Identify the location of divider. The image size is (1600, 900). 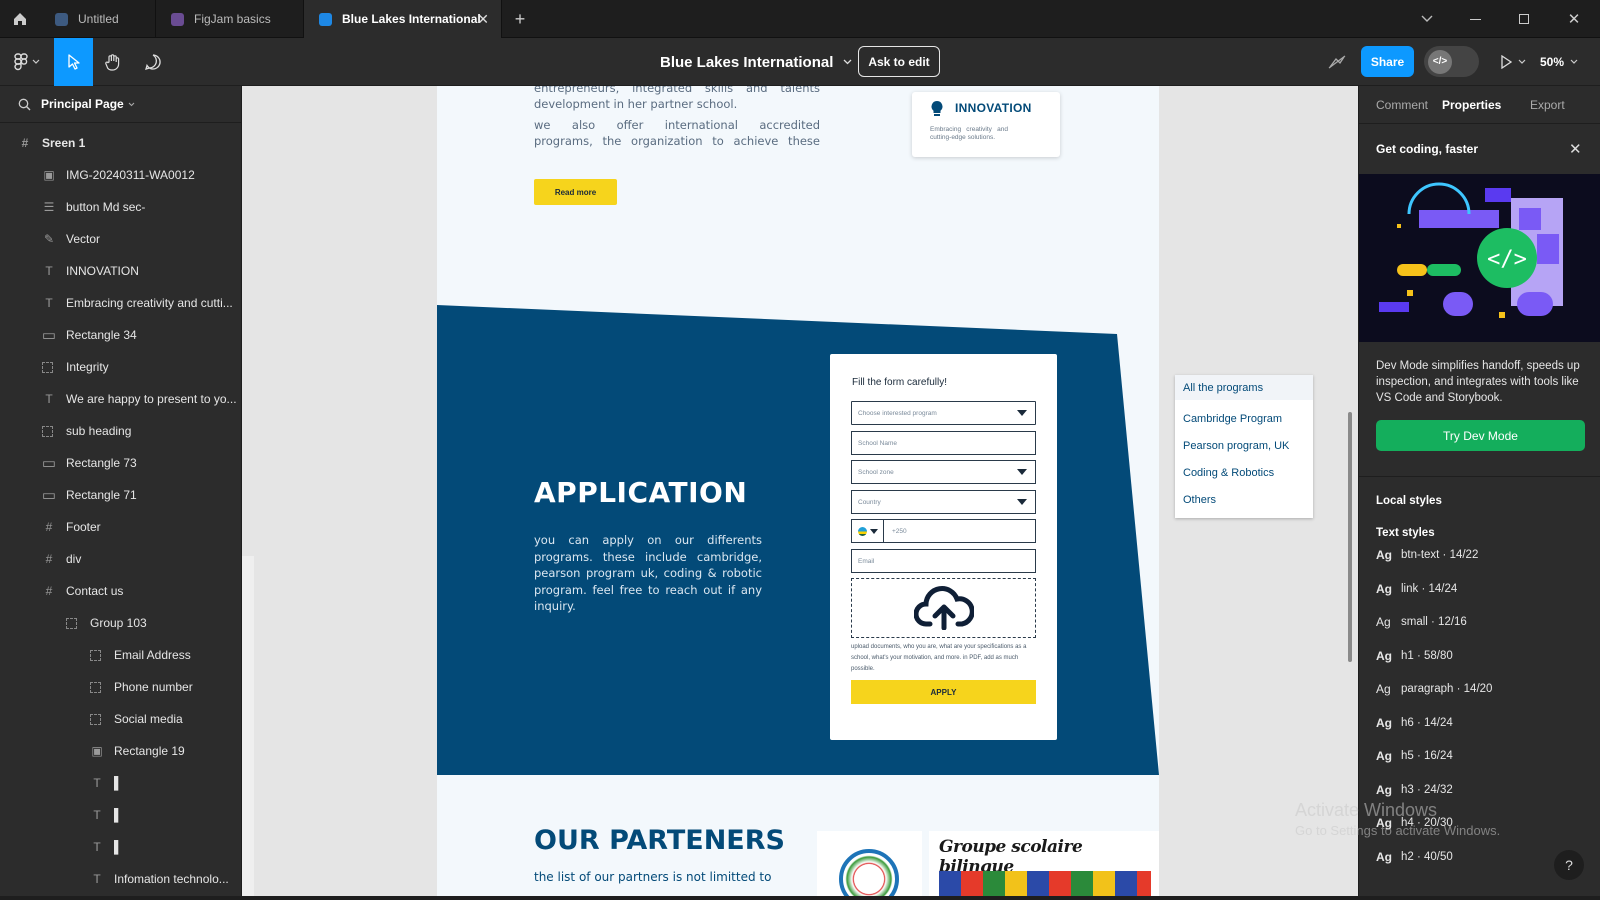
(1479, 123).